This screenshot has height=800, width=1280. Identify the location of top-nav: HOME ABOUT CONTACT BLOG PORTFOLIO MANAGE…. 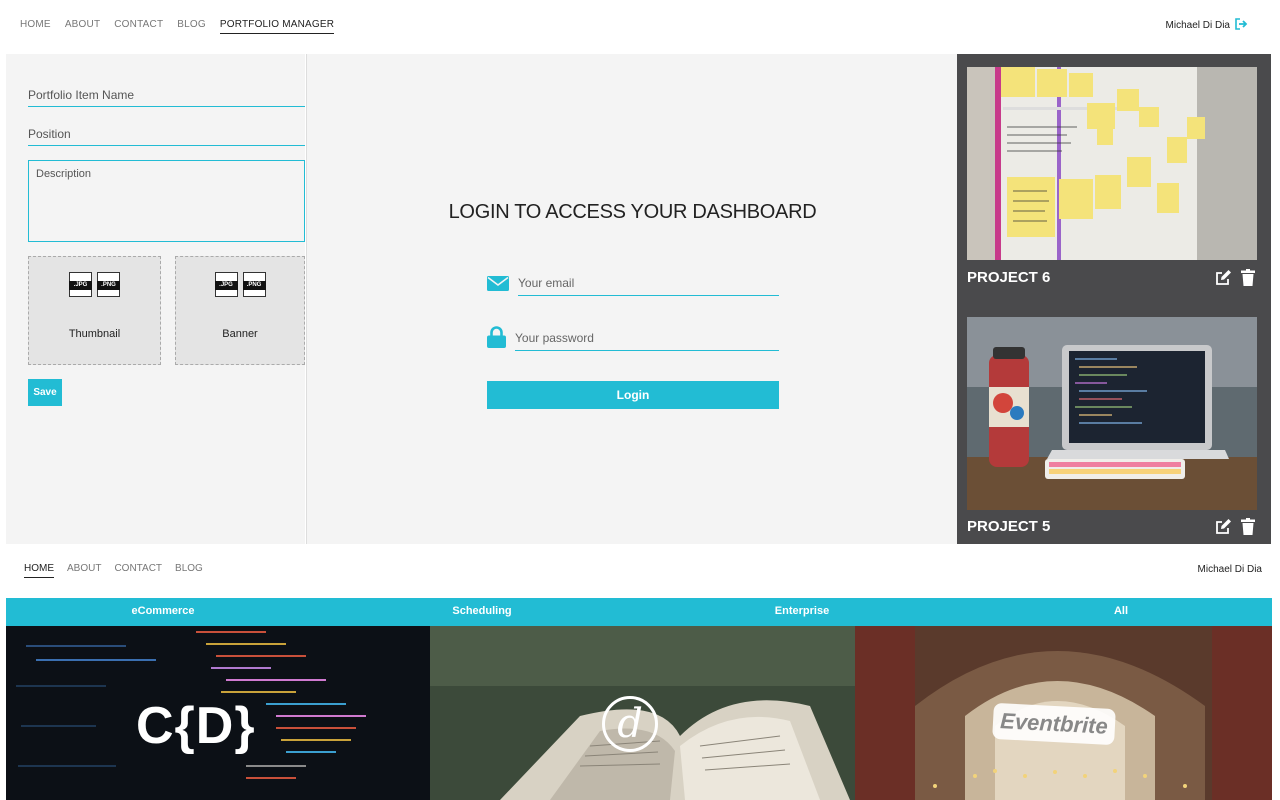
(640, 26).